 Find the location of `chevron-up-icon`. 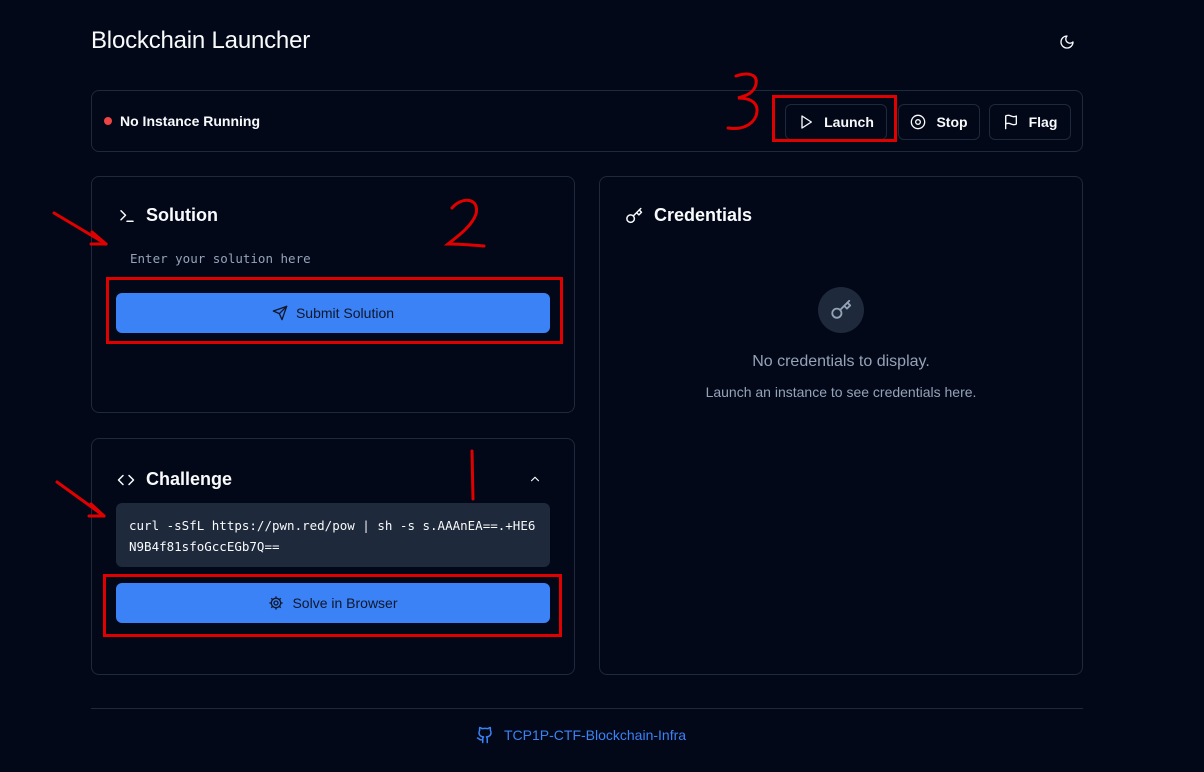

chevron-up-icon is located at coordinates (535, 479).